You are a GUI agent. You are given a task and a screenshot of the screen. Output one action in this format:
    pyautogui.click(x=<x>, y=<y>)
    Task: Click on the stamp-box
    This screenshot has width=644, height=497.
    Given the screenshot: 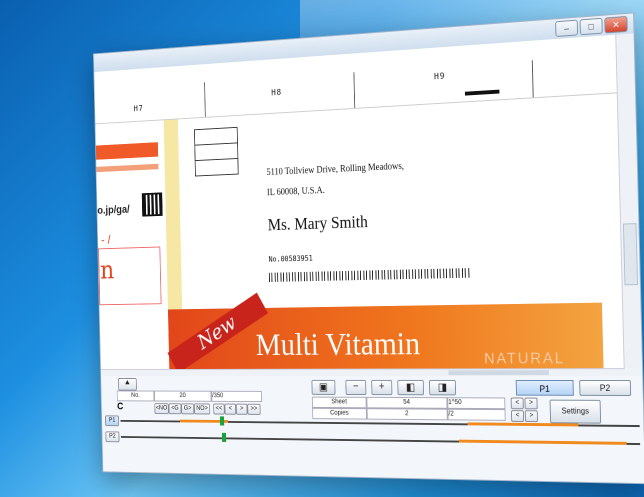 What is the action you would take?
    pyautogui.click(x=216, y=151)
    